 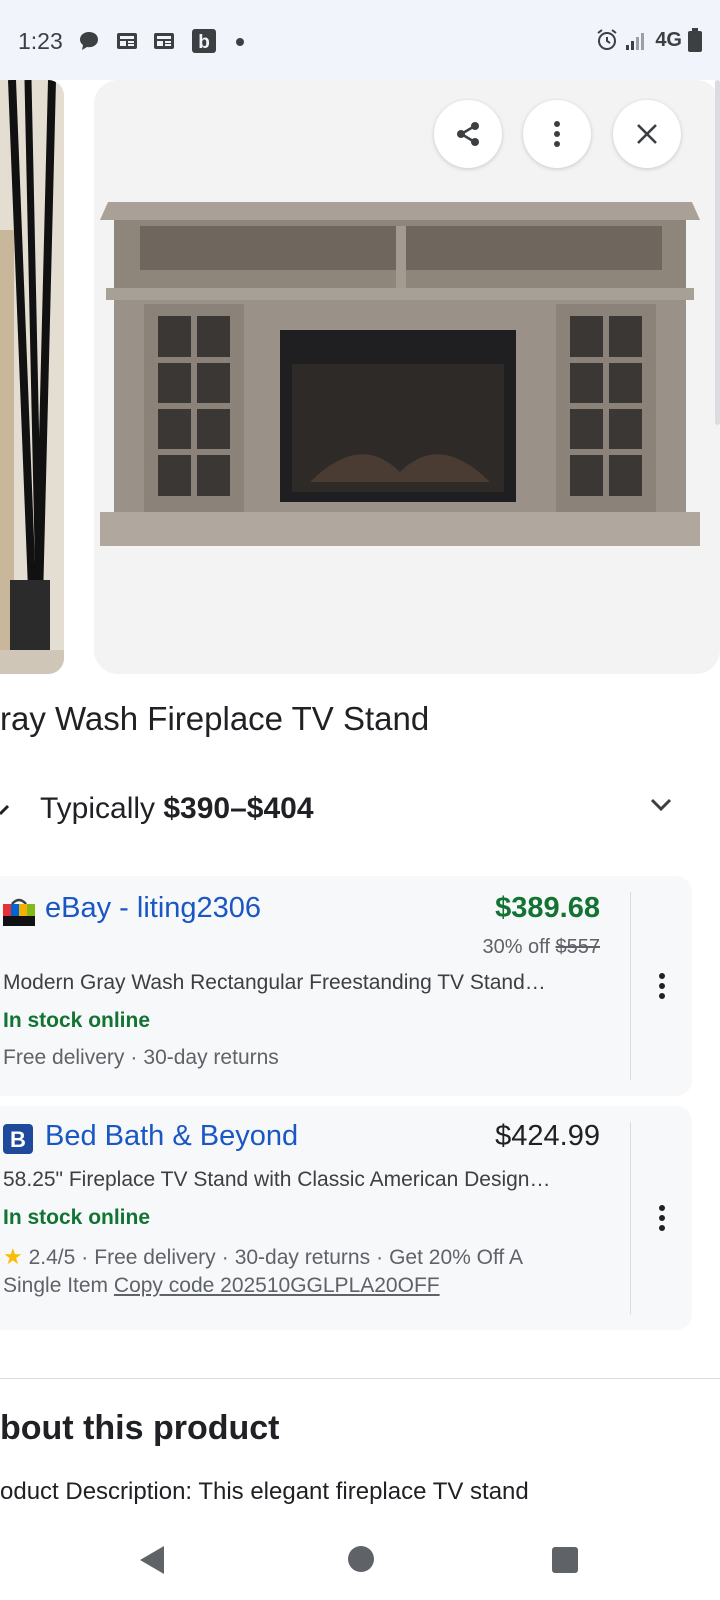 I want to click on merchant-name: Bed Bath & Beyond, so click(x=171, y=1136).